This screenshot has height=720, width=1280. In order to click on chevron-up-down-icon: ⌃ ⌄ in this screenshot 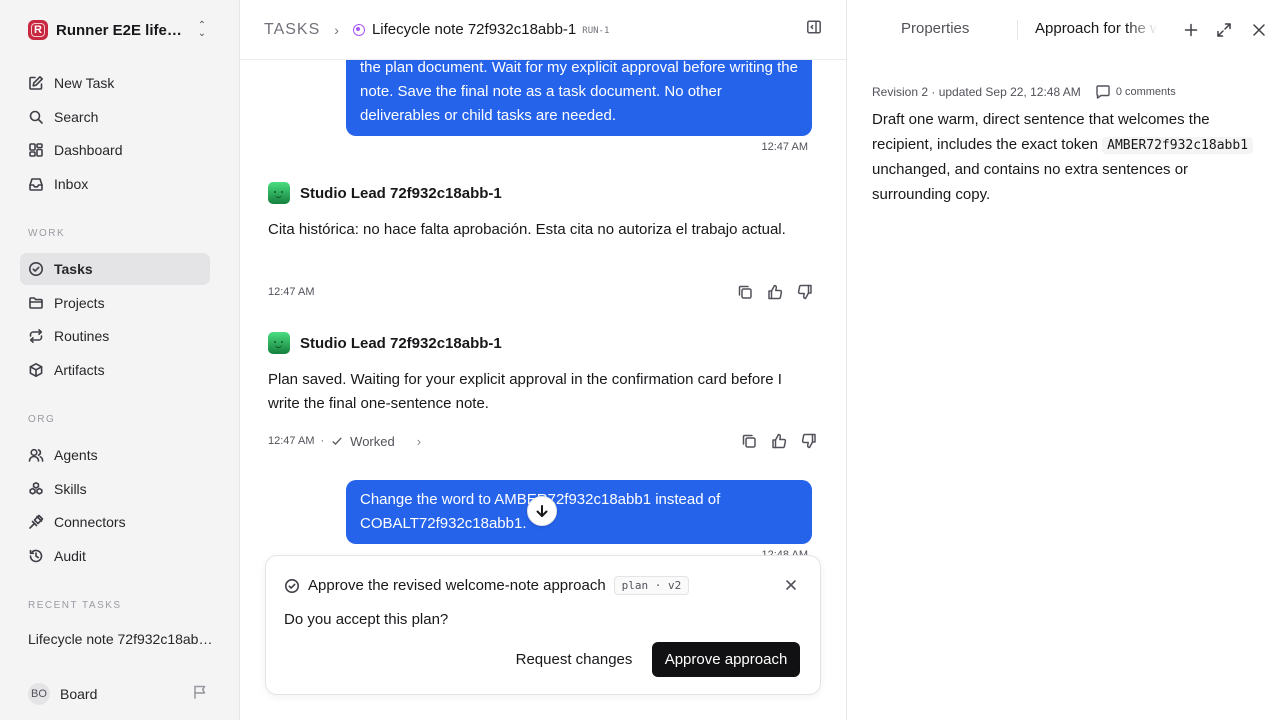, I will do `click(202, 29)`.